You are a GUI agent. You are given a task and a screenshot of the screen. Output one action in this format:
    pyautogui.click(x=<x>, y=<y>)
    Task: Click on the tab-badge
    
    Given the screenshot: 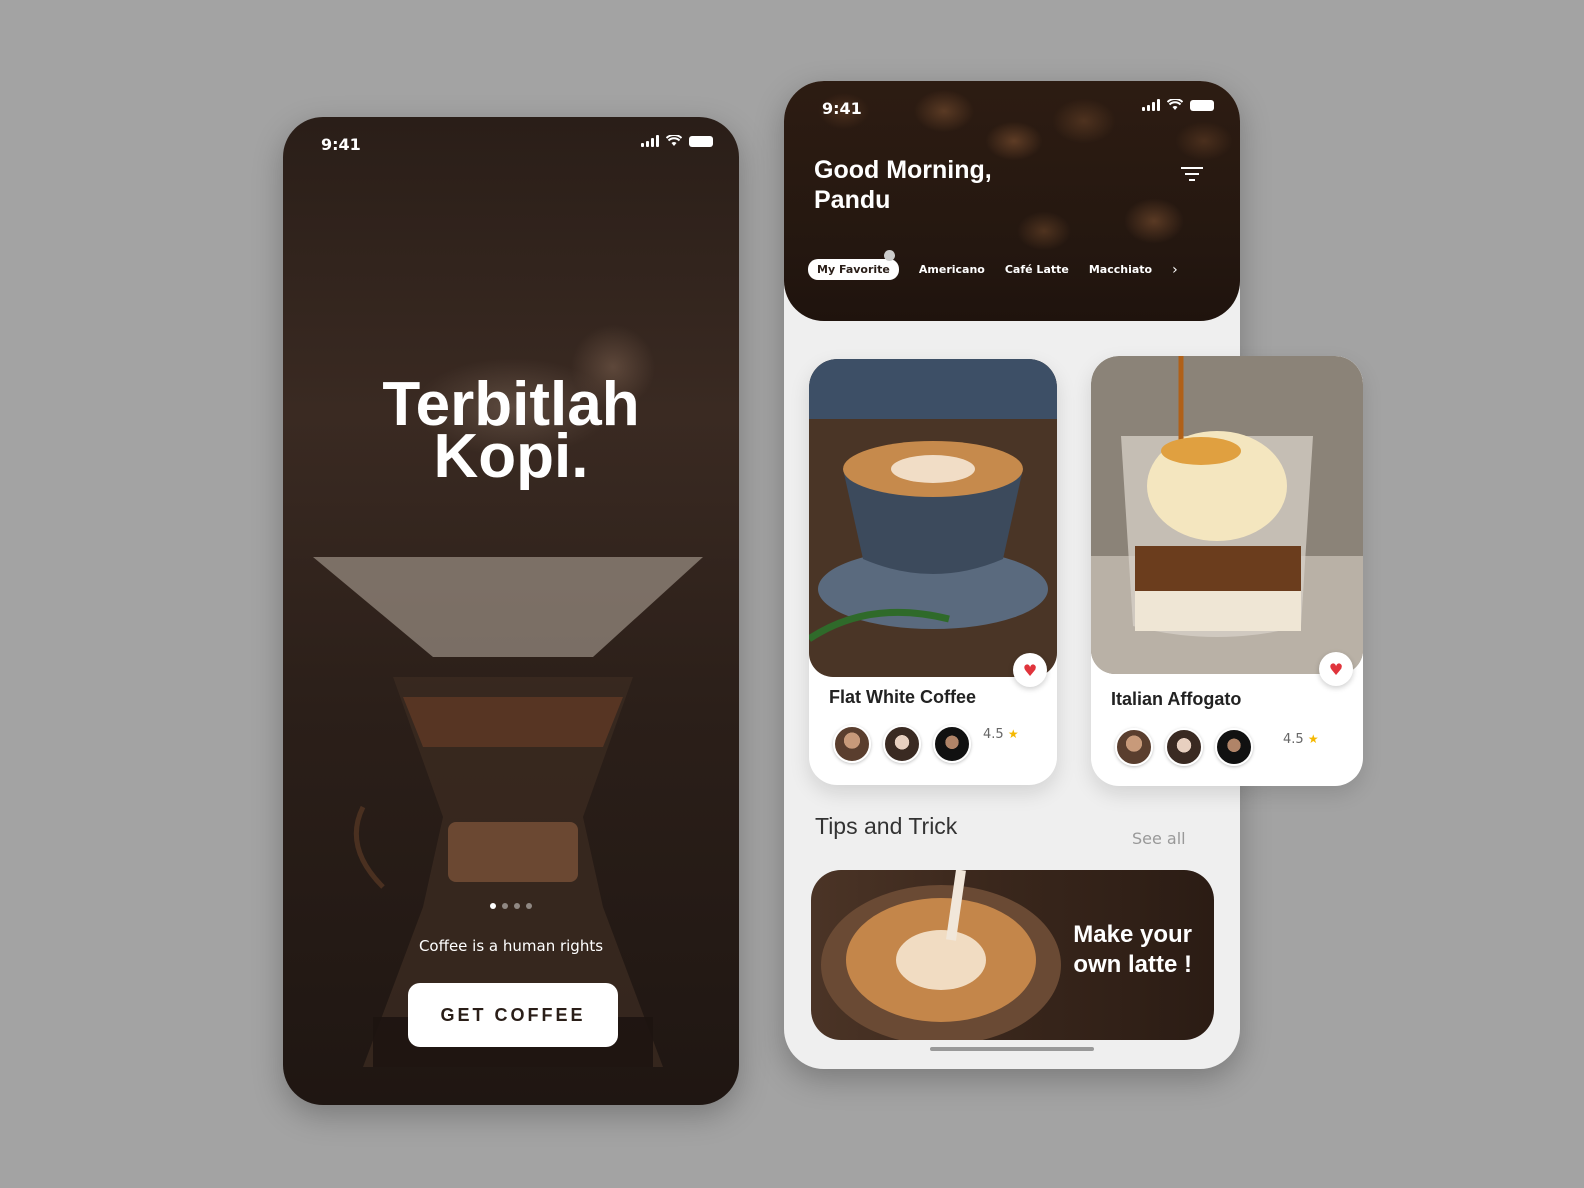 What is the action you would take?
    pyautogui.click(x=889, y=255)
    